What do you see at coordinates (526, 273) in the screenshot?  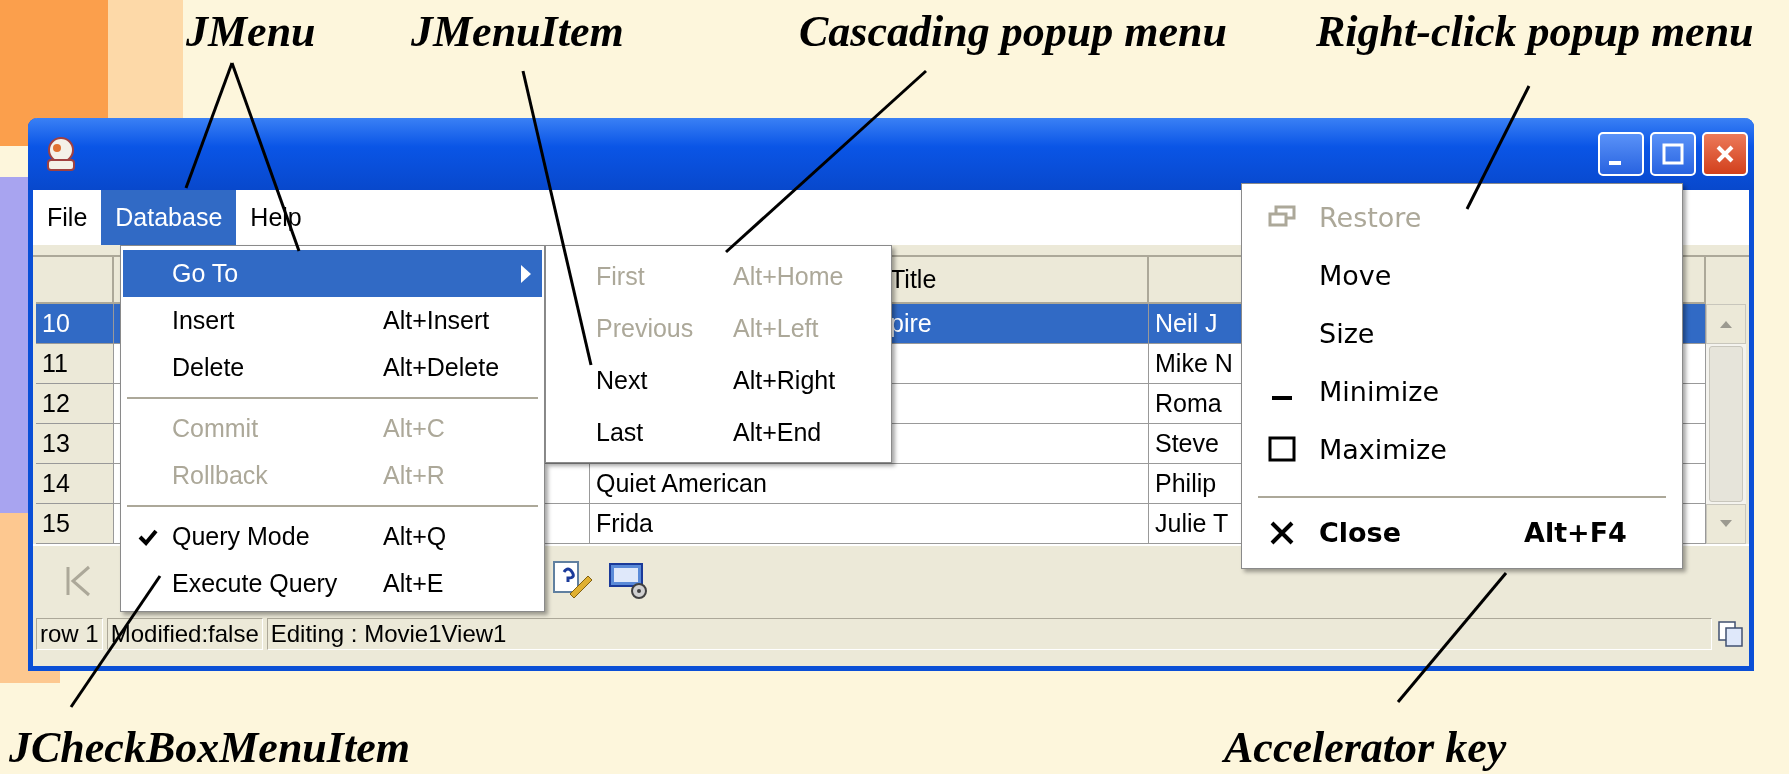 I see `submenu-arrow-icon` at bounding box center [526, 273].